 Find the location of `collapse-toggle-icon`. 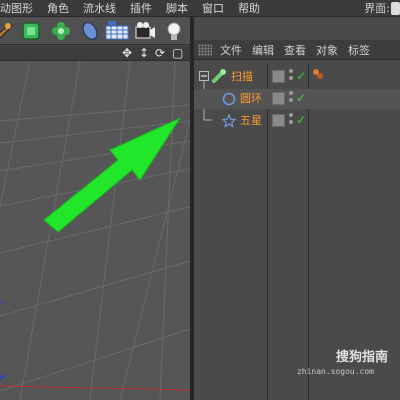

collapse-toggle-icon is located at coordinates (204, 76).